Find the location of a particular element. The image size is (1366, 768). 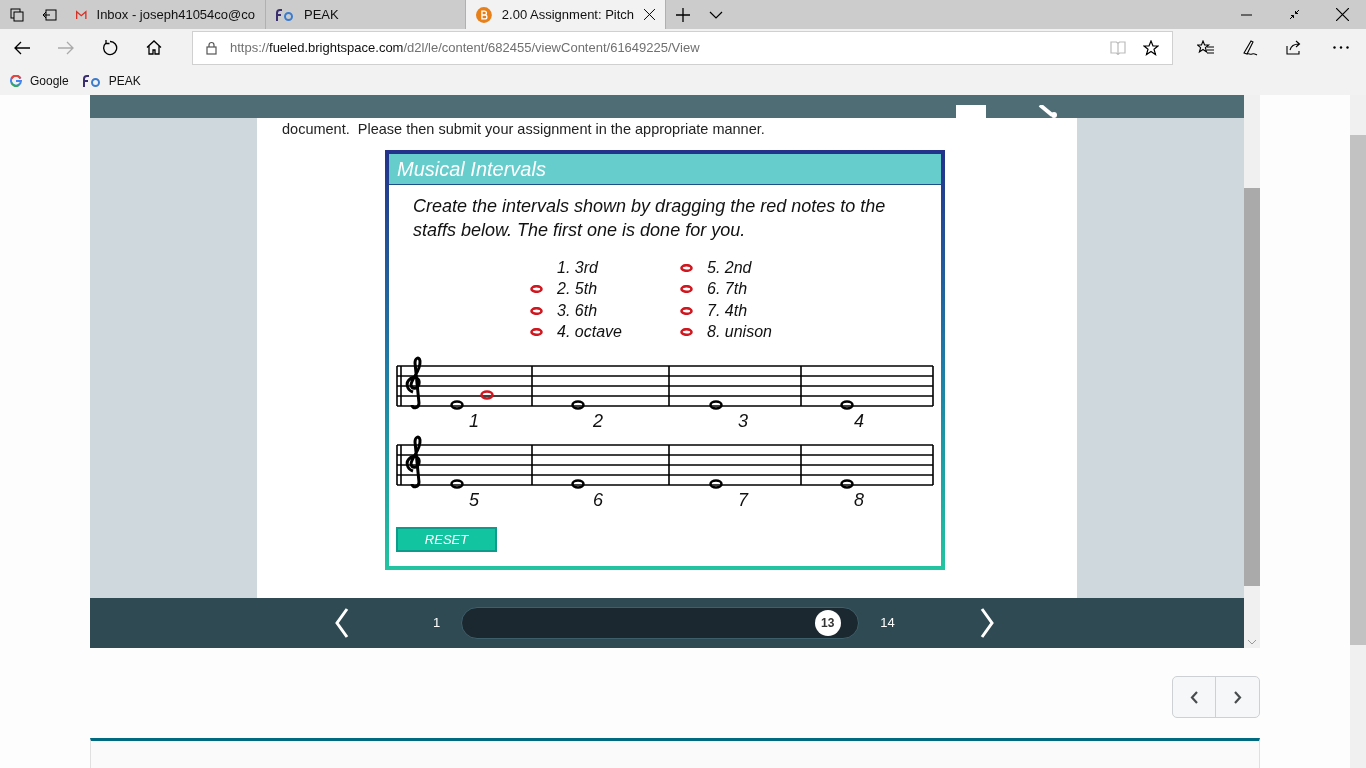

interval-label: 2. 5th is located at coordinates (577, 289).